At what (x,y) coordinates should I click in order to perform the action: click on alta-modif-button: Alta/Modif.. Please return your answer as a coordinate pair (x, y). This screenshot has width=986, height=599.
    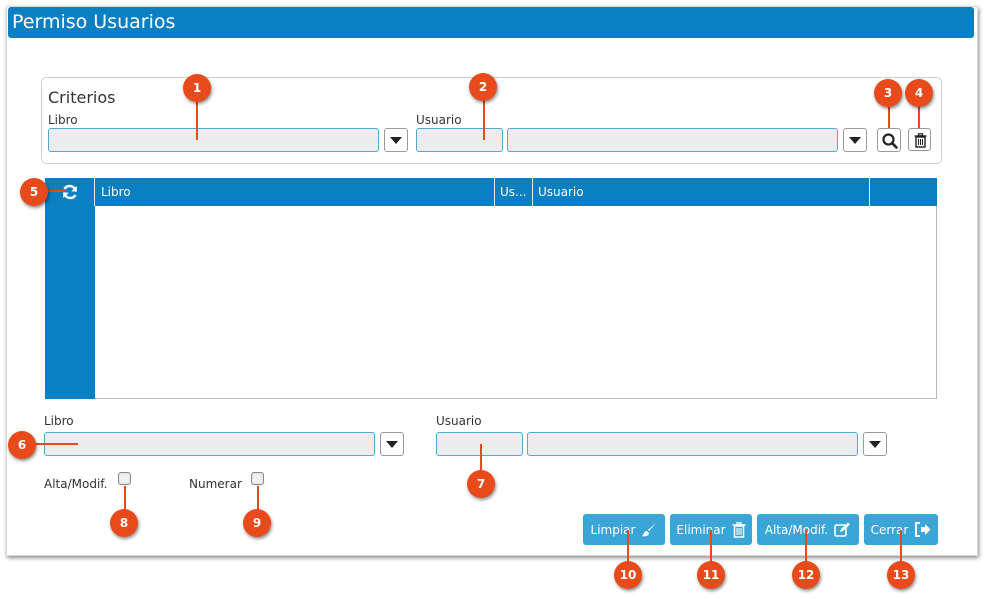
    Looking at the image, I should click on (808, 529).